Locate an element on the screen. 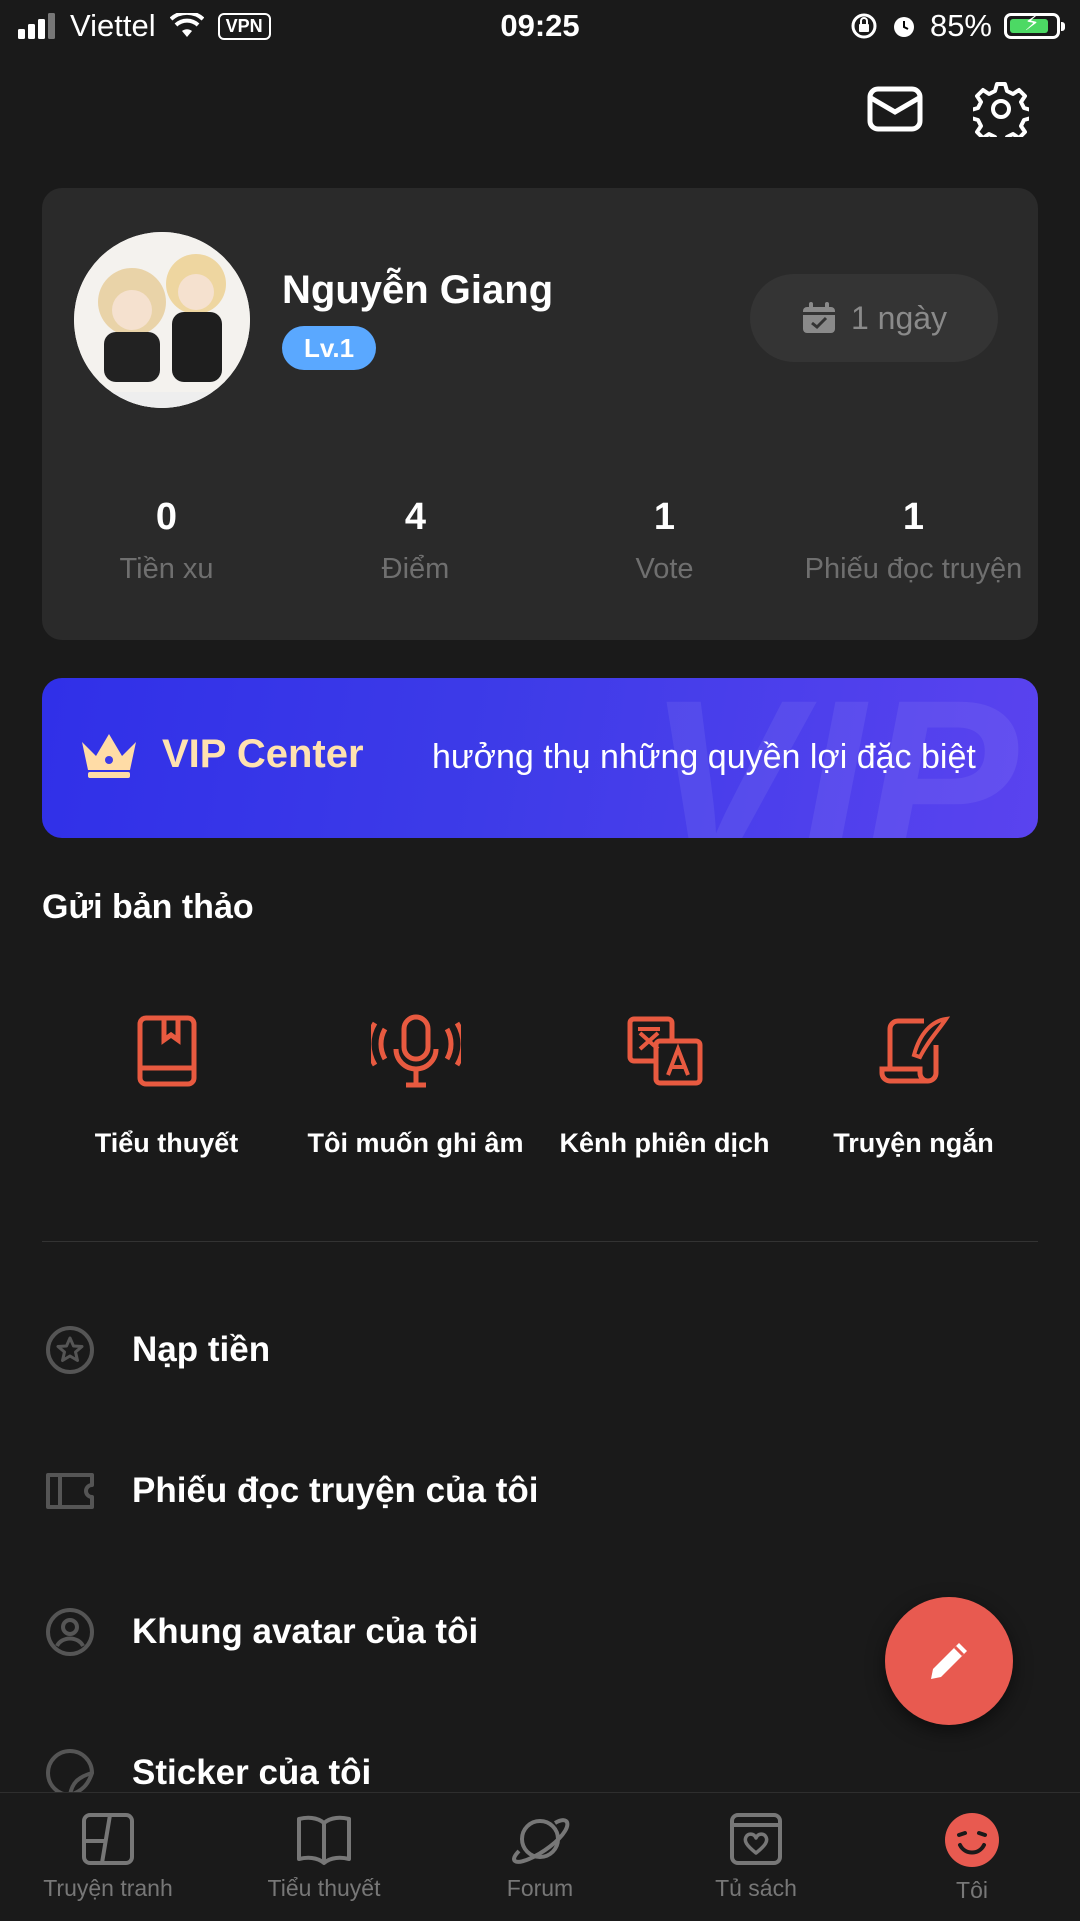 The height and width of the screenshot is (1921, 1080). stat-coins: 0 Tiền xu is located at coordinates (166, 541).